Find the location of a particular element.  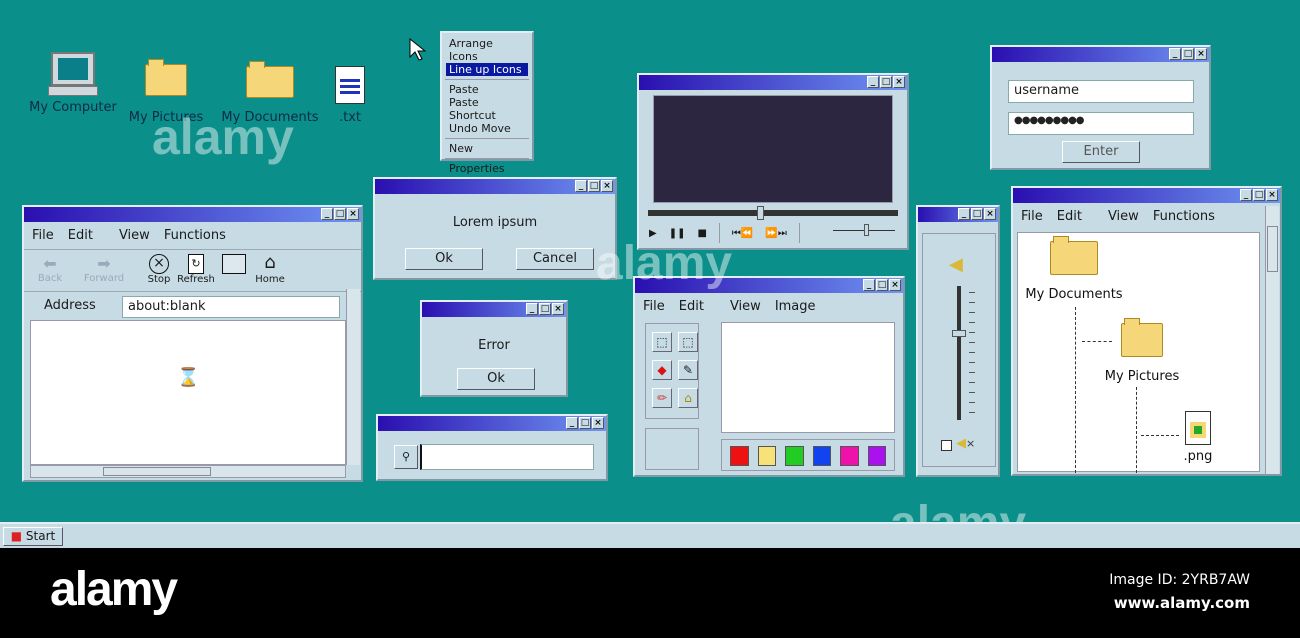

skip-back-icon: ⏮⏪ is located at coordinates (742, 233).